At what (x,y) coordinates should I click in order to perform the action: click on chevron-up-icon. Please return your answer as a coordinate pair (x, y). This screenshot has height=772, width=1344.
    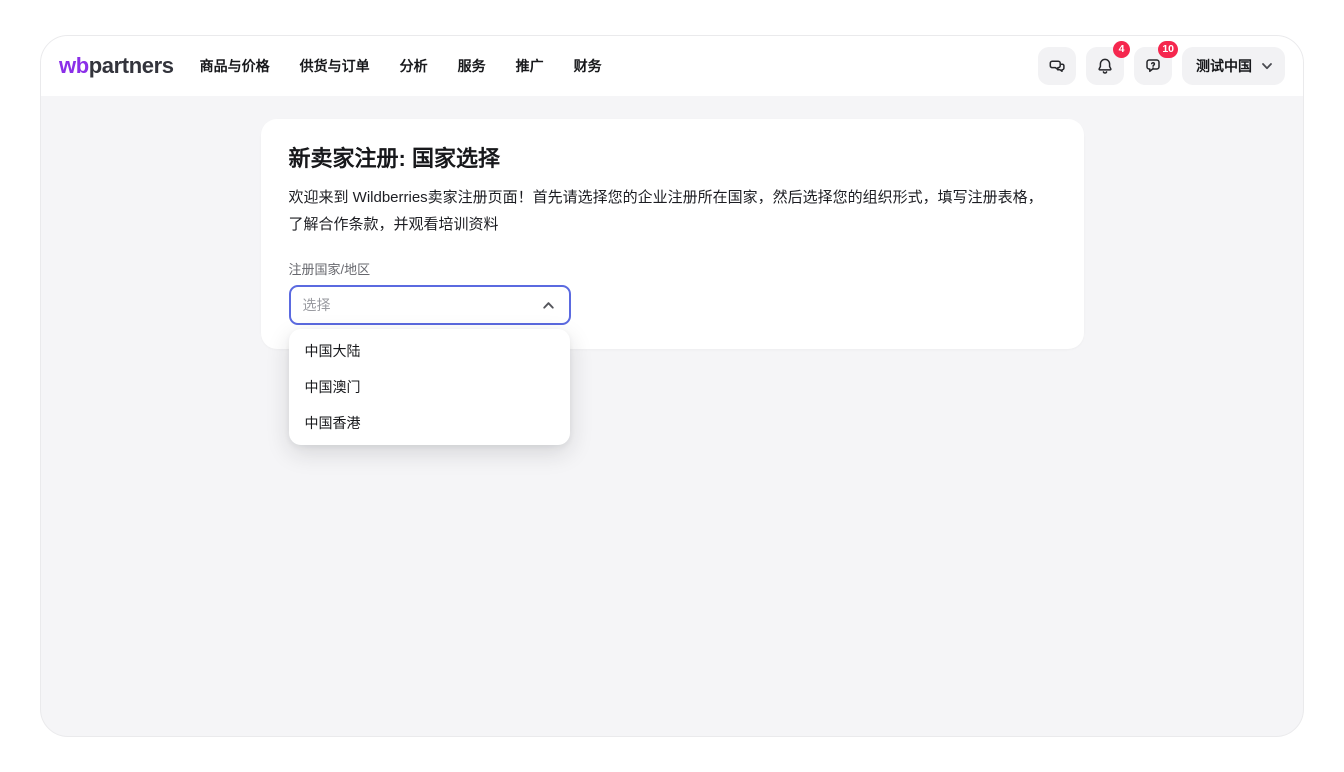
    Looking at the image, I should click on (548, 305).